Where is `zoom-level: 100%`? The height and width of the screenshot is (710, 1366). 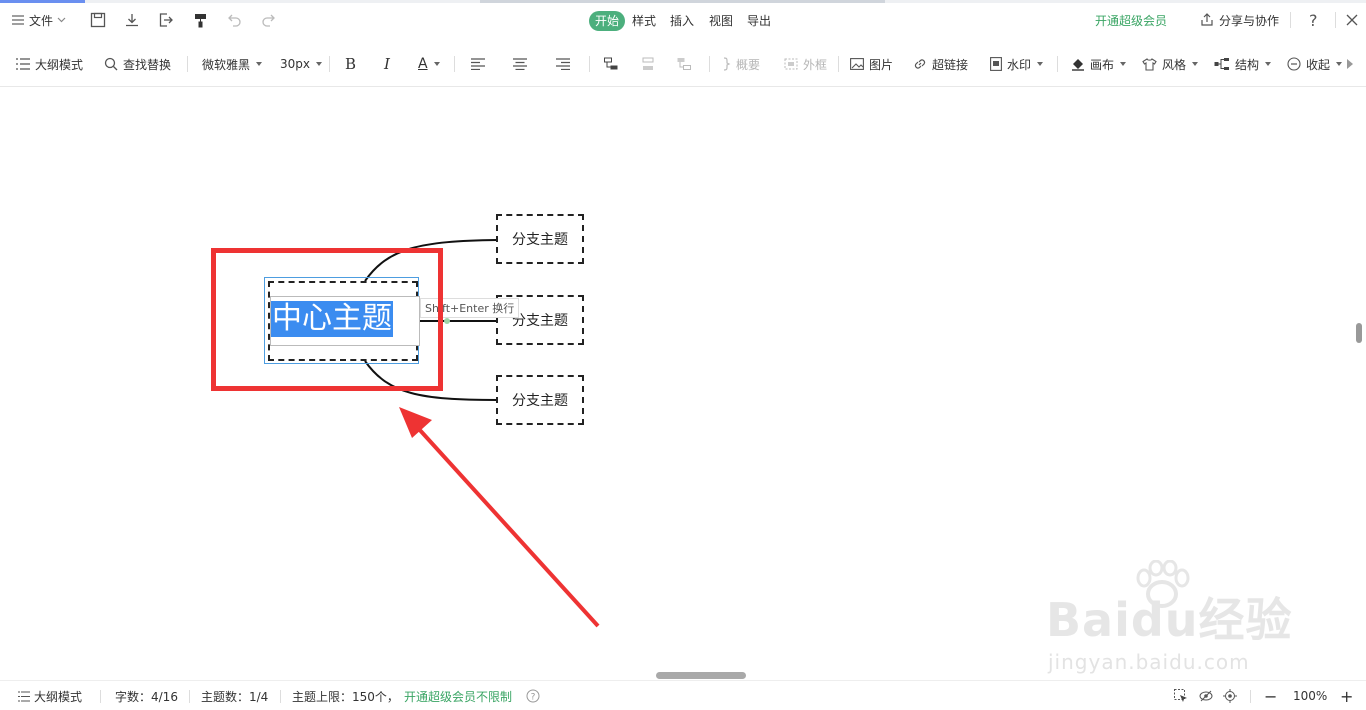 zoom-level: 100% is located at coordinates (1310, 695).